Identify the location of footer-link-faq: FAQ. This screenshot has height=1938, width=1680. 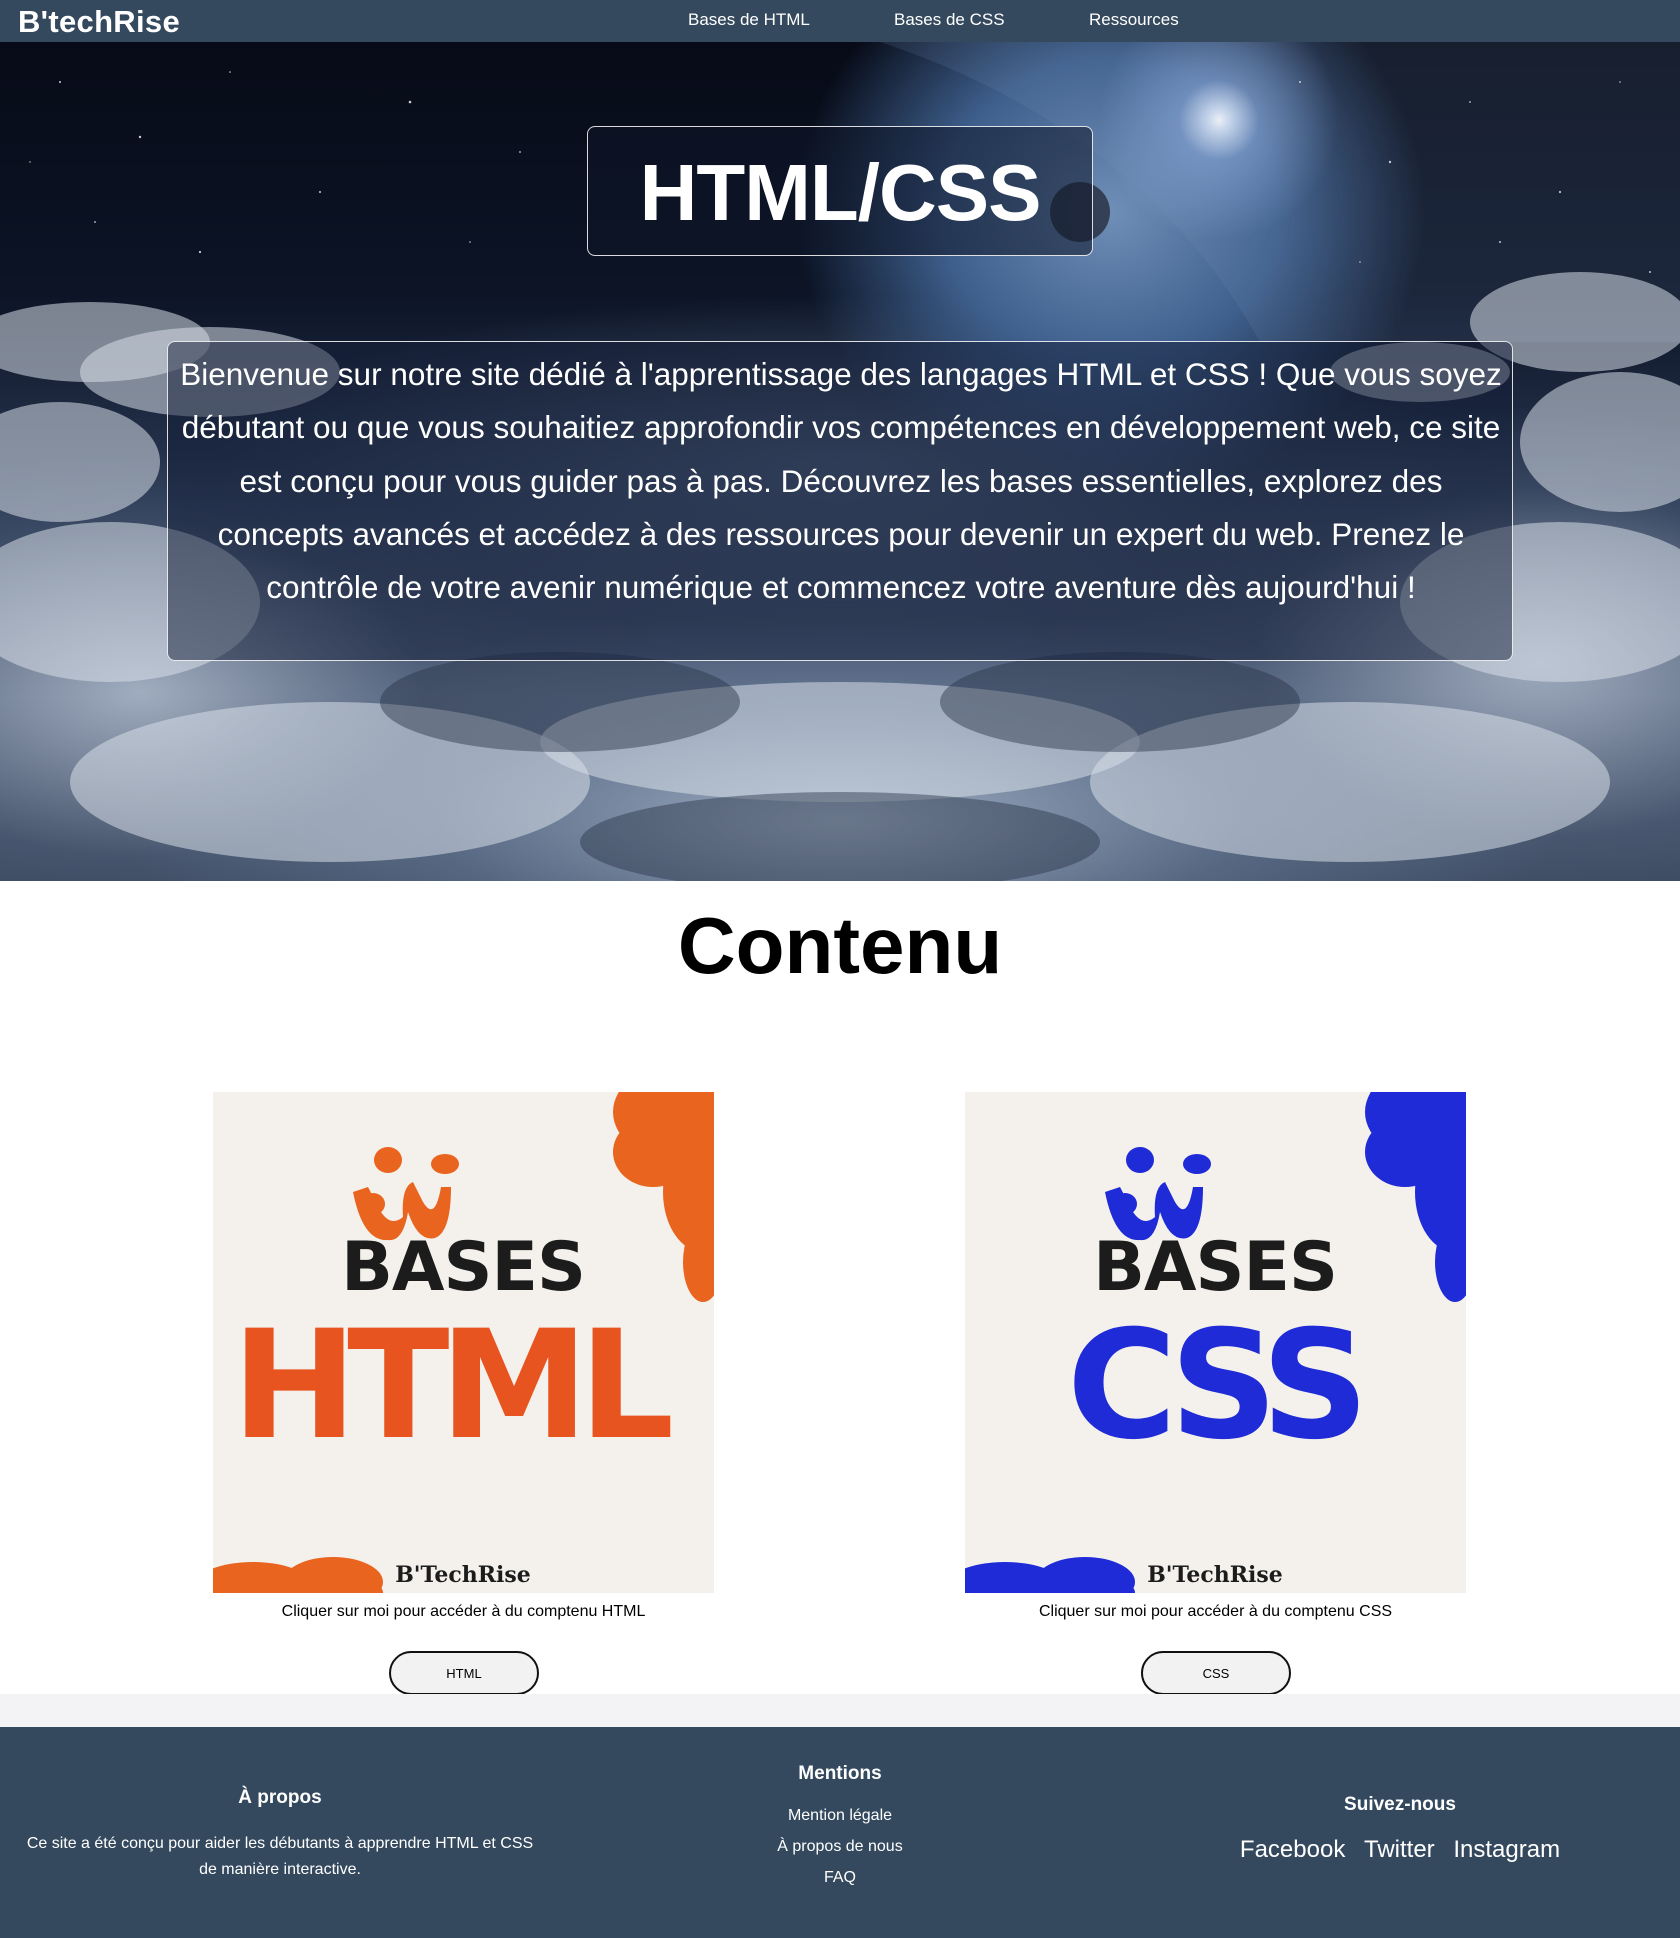
(840, 1878).